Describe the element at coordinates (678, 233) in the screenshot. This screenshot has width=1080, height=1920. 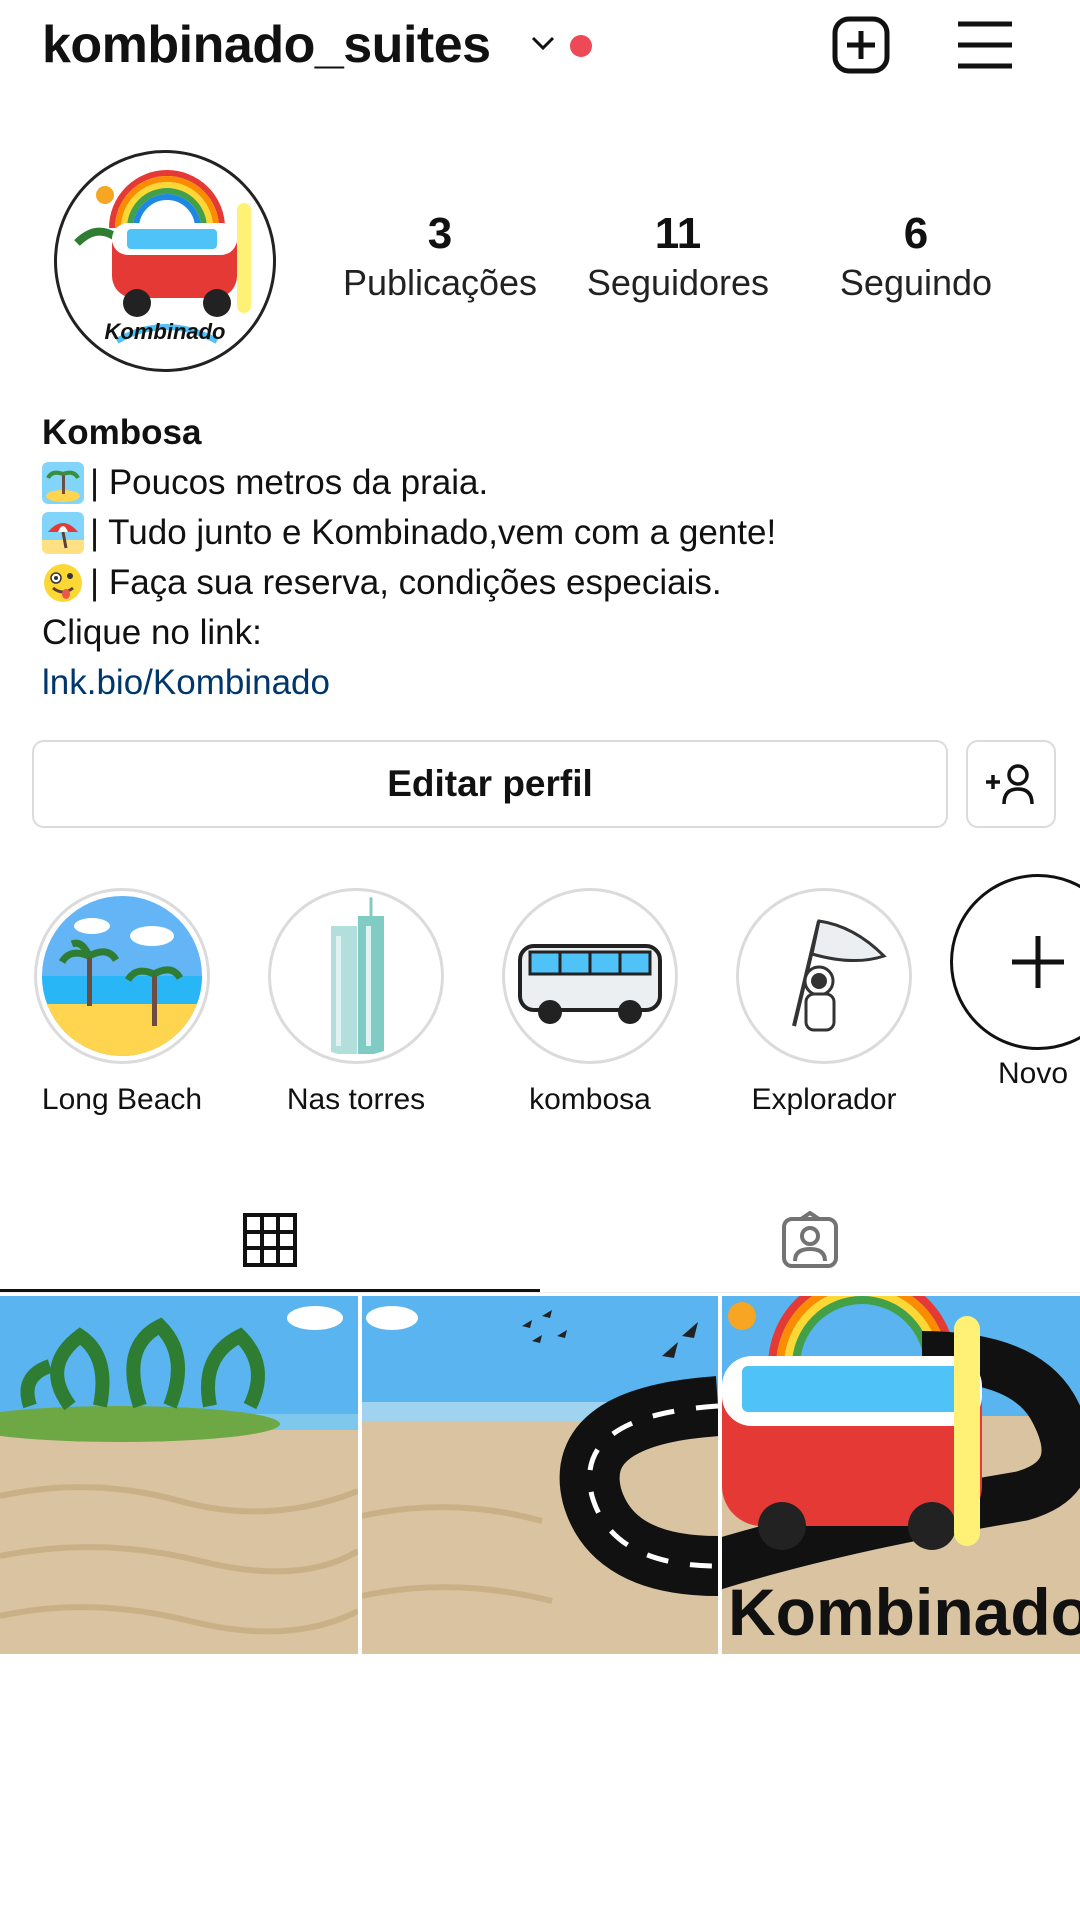
I see `stat-followers-value: 11` at that location.